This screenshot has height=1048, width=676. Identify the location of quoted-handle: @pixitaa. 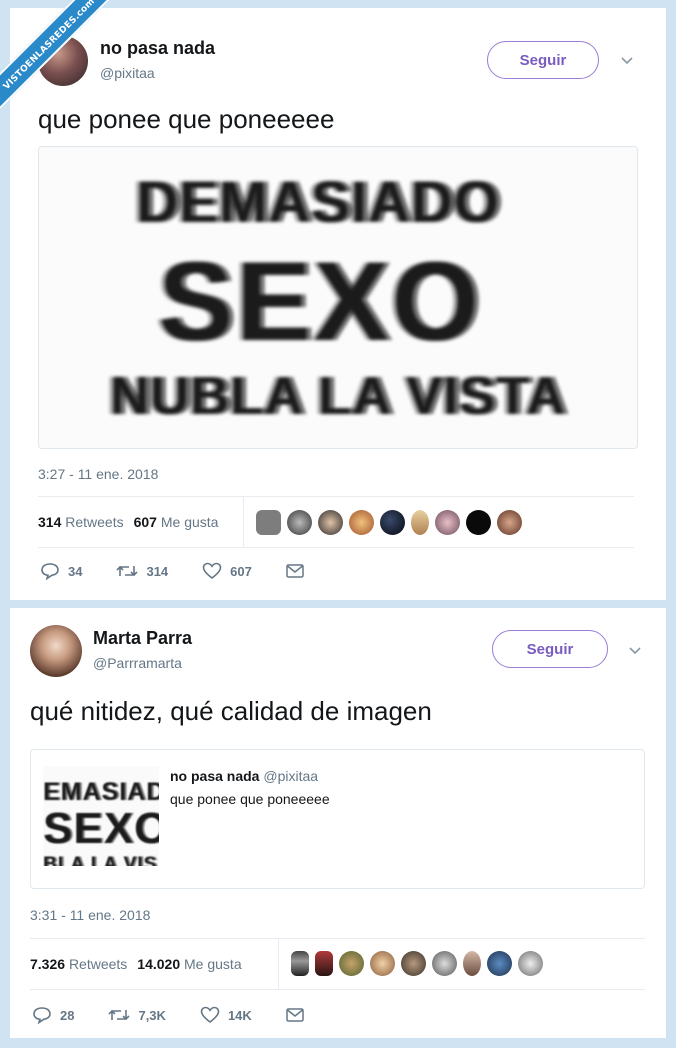
(291, 776).